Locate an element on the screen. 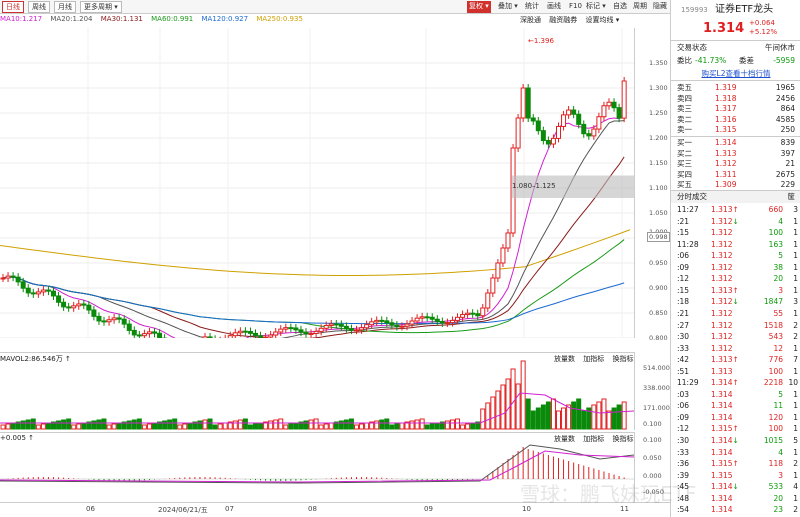 The width and height of the screenshot is (800, 517). northbound-toggle: 深股通 is located at coordinates (530, 20).